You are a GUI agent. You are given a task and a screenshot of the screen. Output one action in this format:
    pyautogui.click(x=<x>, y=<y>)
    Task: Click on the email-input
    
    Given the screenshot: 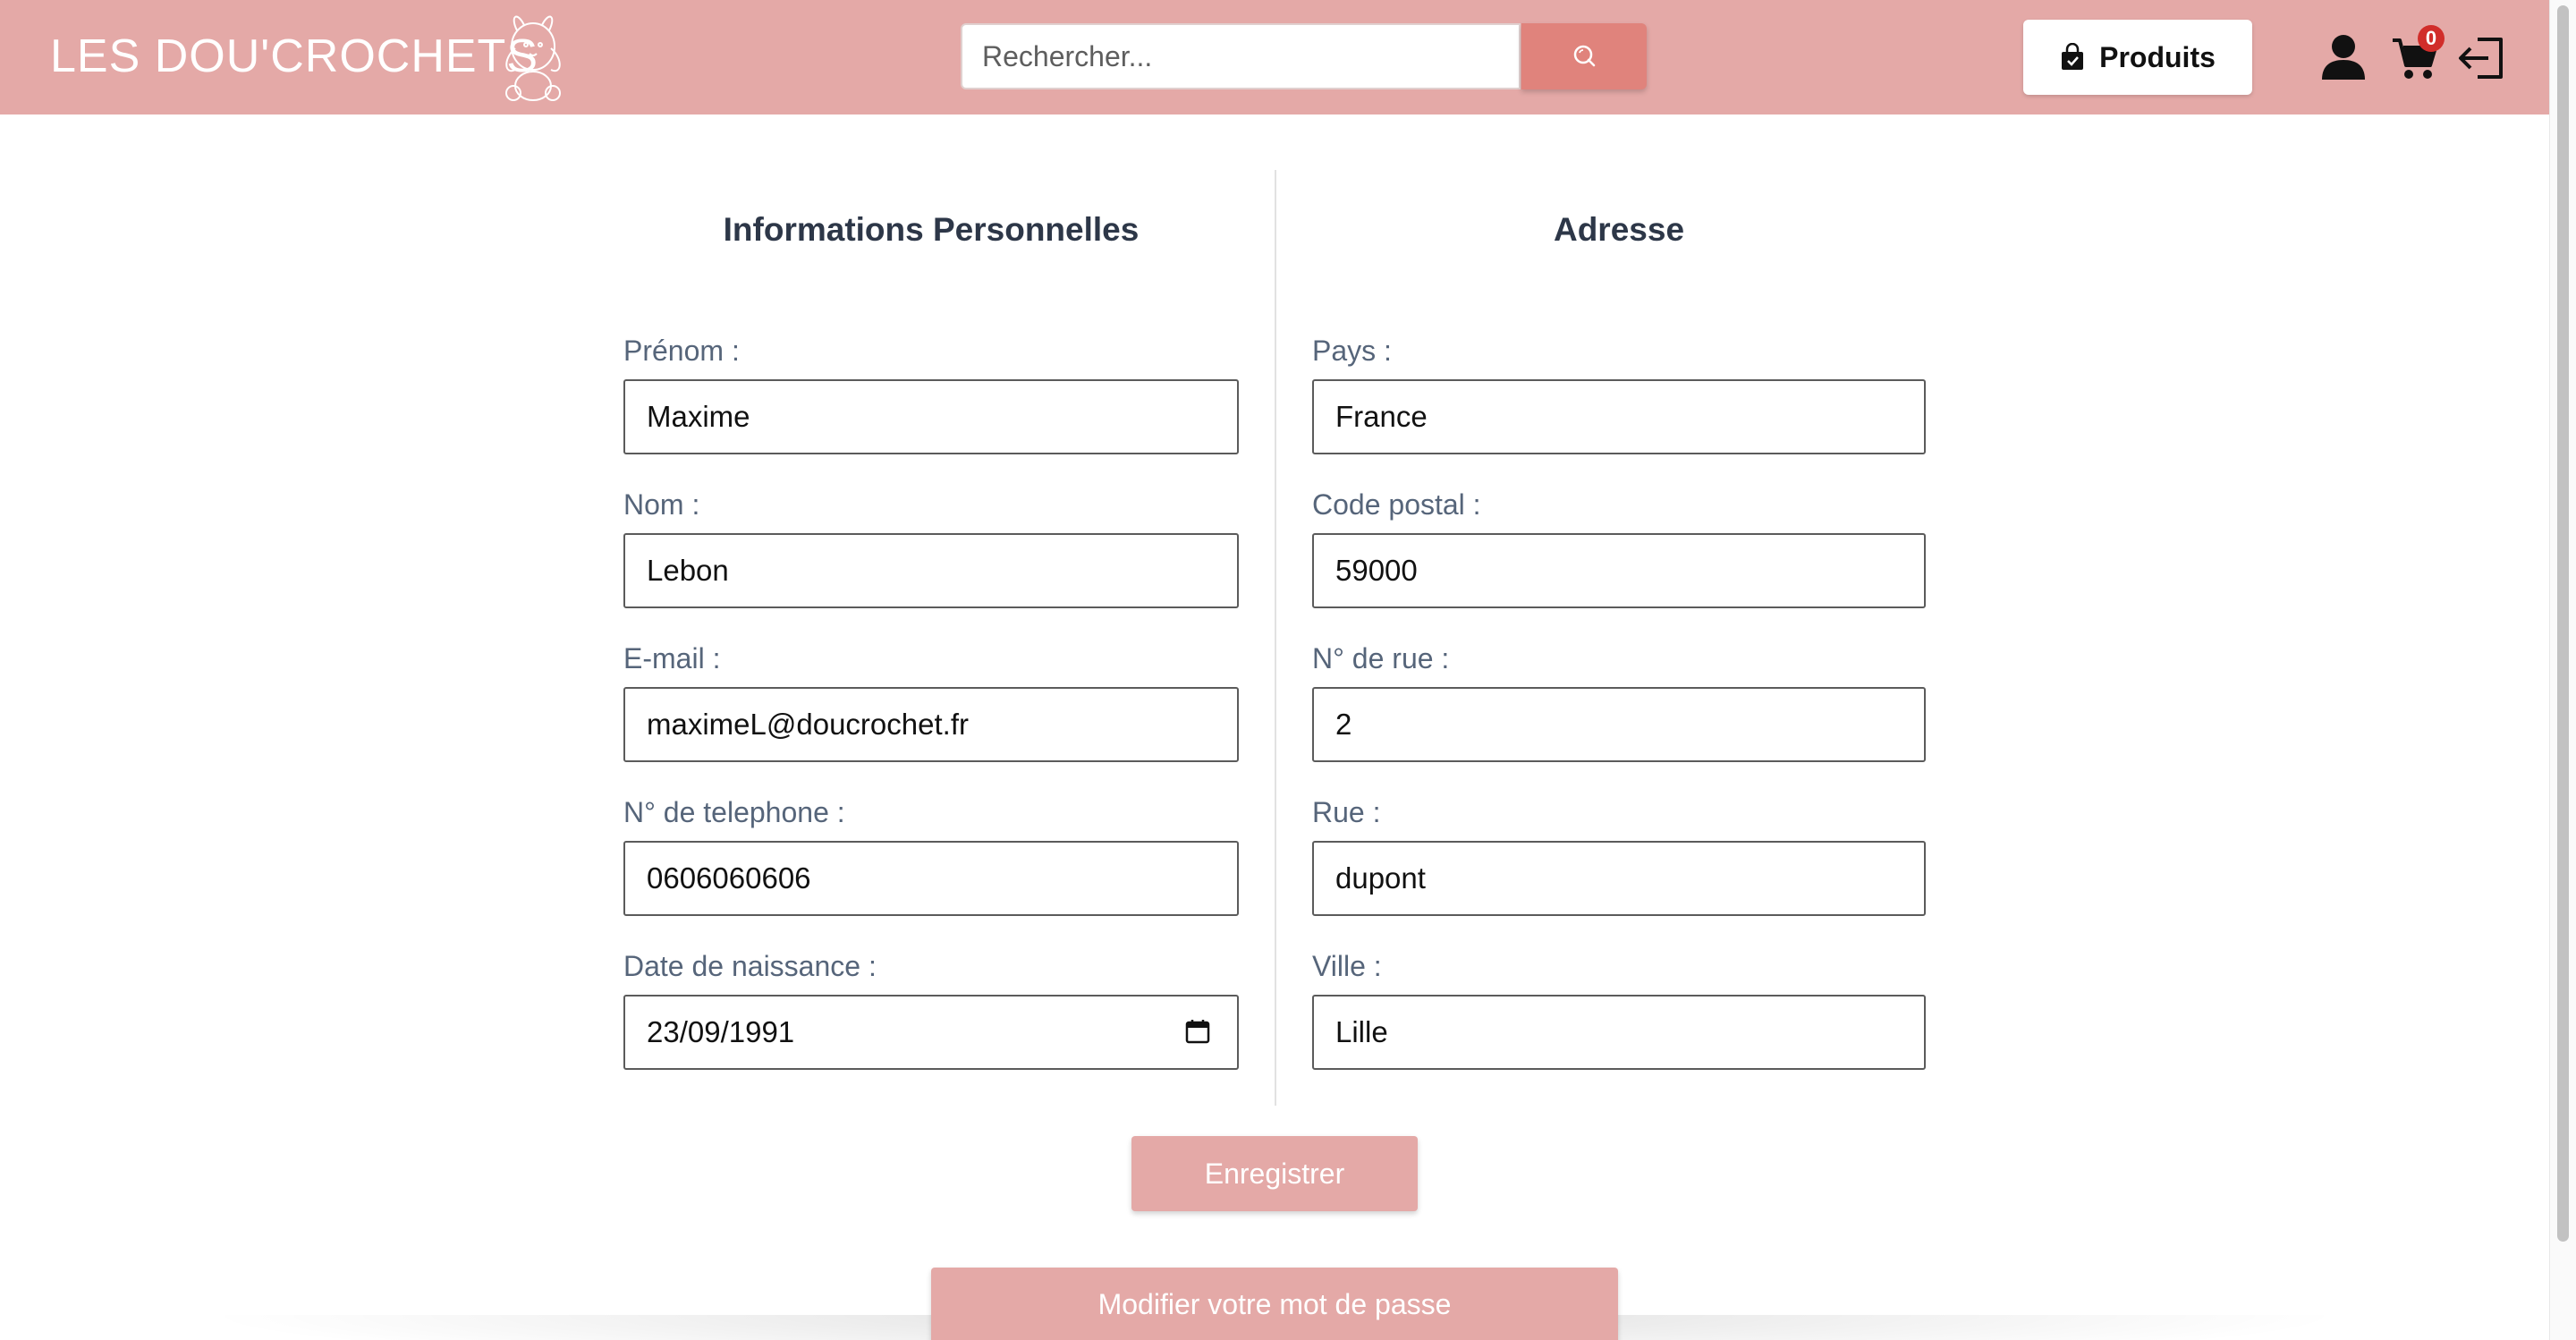 What is the action you would take?
    pyautogui.click(x=931, y=724)
    